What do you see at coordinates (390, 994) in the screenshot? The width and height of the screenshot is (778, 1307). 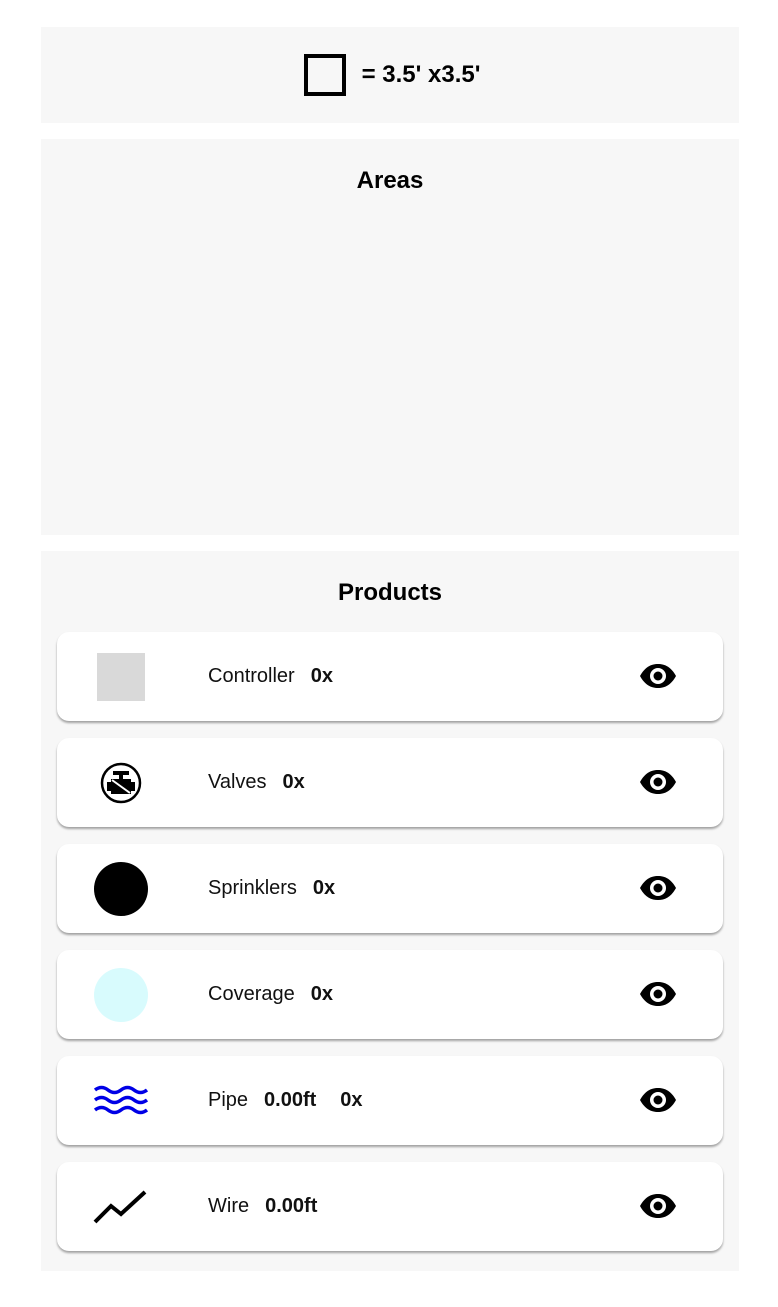 I see `product-row-coverage: Coverage 0x` at bounding box center [390, 994].